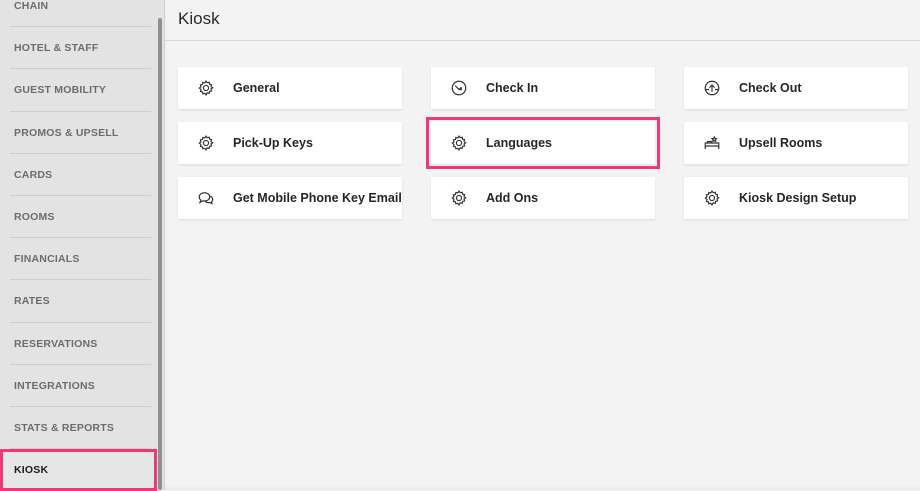 Image resolution: width=920 pixels, height=491 pixels. I want to click on page-title: Kiosk, so click(199, 18).